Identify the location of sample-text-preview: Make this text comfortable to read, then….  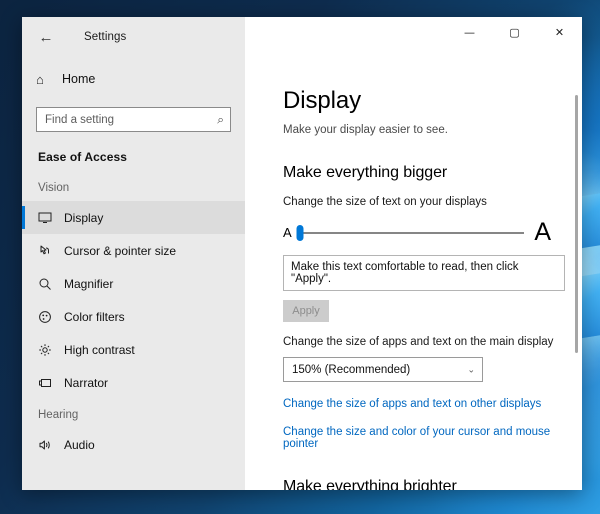
(424, 273).